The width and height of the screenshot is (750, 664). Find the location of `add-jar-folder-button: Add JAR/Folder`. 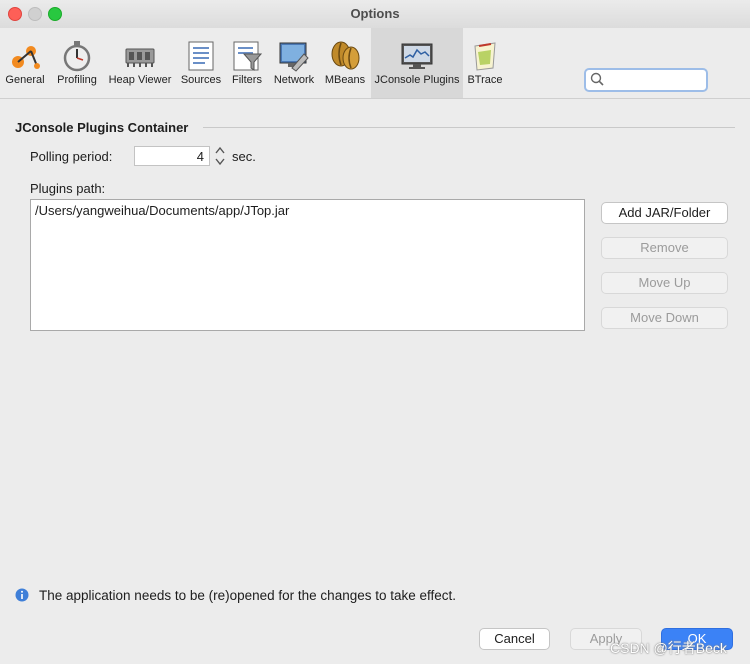

add-jar-folder-button: Add JAR/Folder is located at coordinates (664, 213).